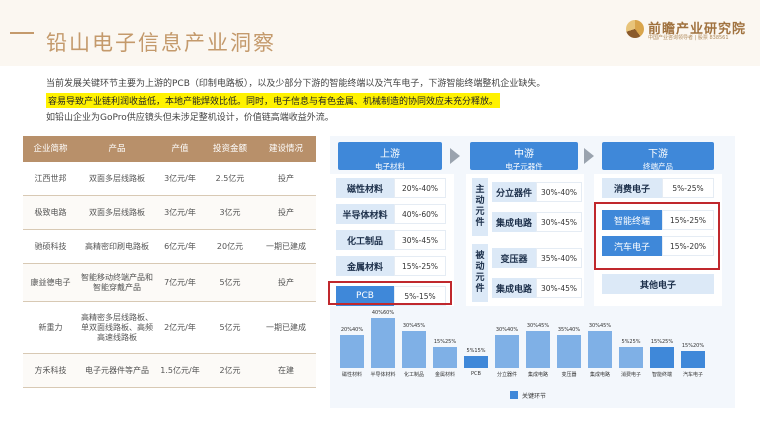  Describe the element at coordinates (50, 212) in the screenshot. I see `table-cell: 极致电路` at that location.